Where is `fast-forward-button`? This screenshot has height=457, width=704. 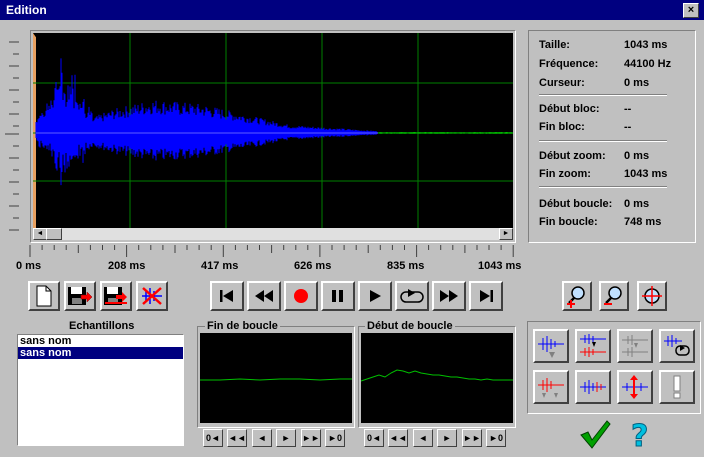 fast-forward-button is located at coordinates (449, 296).